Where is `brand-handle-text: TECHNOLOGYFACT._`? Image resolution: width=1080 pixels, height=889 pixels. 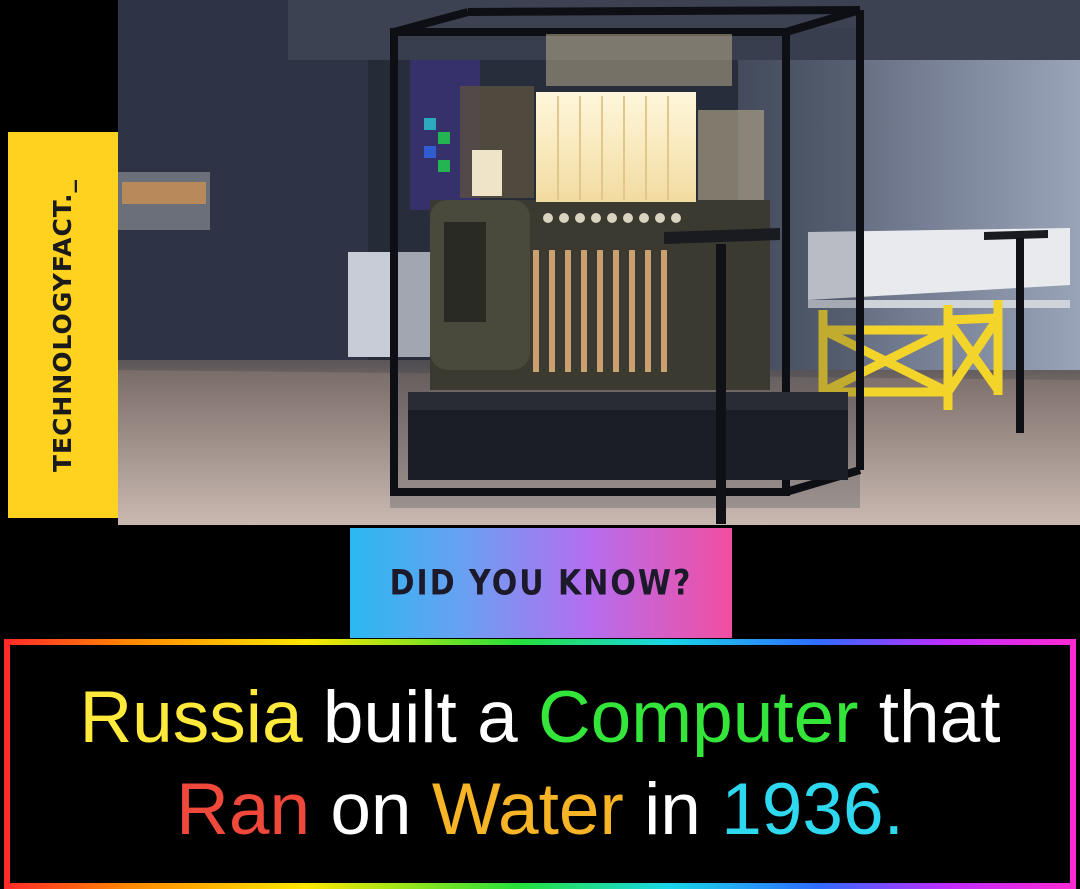 brand-handle-text: TECHNOLOGYFACT._ is located at coordinates (63, 325).